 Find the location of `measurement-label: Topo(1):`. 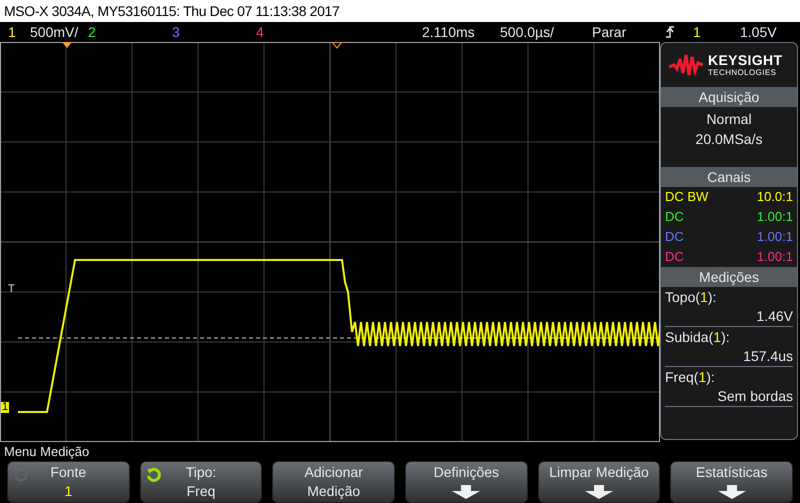

measurement-label: Topo(1): is located at coordinates (691, 297).